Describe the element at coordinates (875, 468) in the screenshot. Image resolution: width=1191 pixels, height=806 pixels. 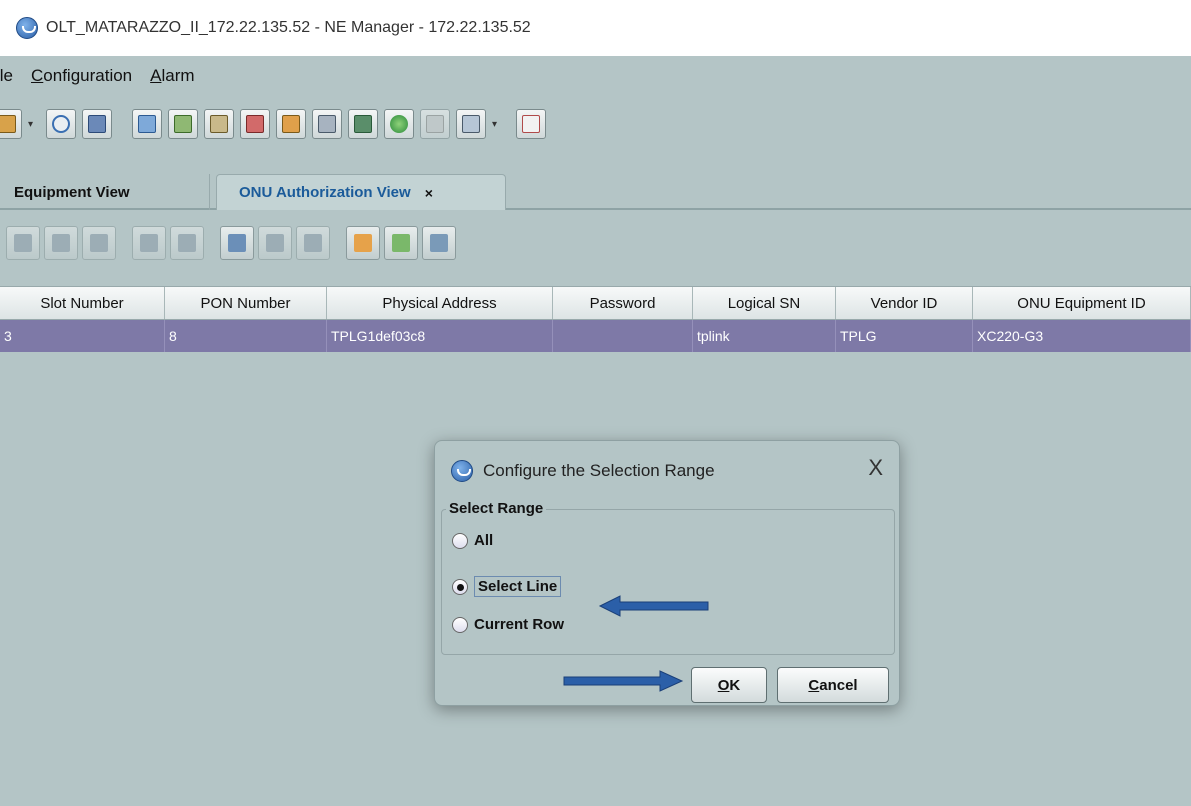
I see `close-icon: X` at that location.